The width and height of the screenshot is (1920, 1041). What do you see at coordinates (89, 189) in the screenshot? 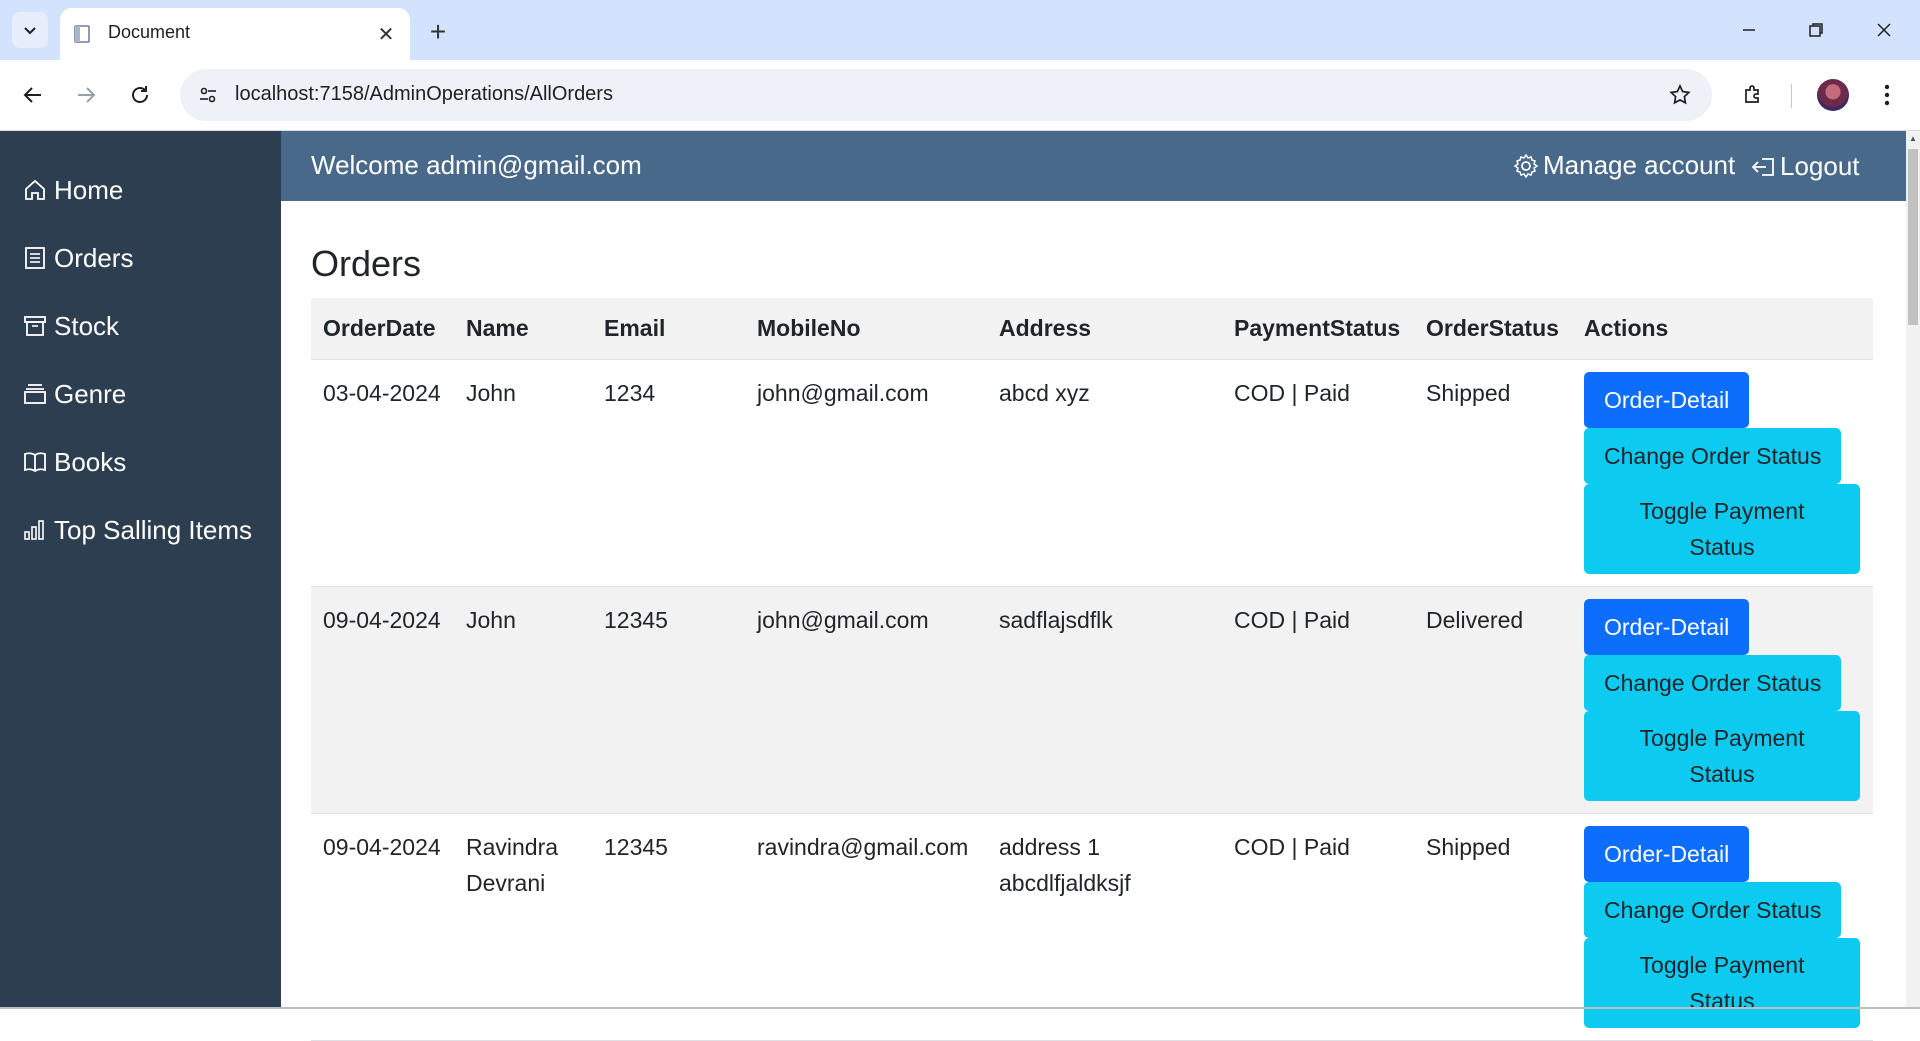
I see `sidebar-item-label: Home` at bounding box center [89, 189].